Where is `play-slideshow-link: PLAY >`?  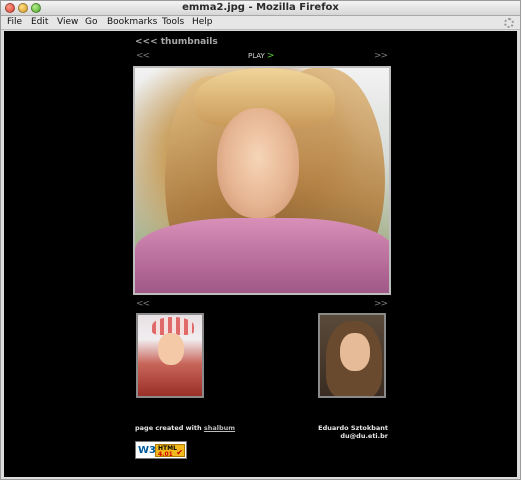 play-slideshow-link: PLAY > is located at coordinates (261, 56).